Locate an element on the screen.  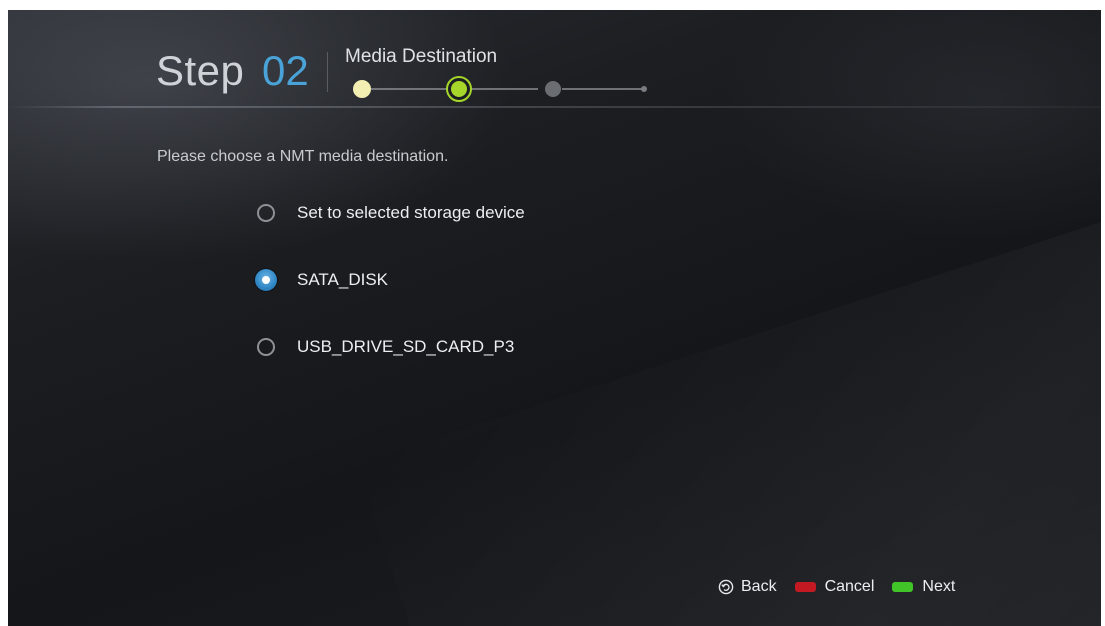
option-label: Set to selected storage device is located at coordinates (411, 212).